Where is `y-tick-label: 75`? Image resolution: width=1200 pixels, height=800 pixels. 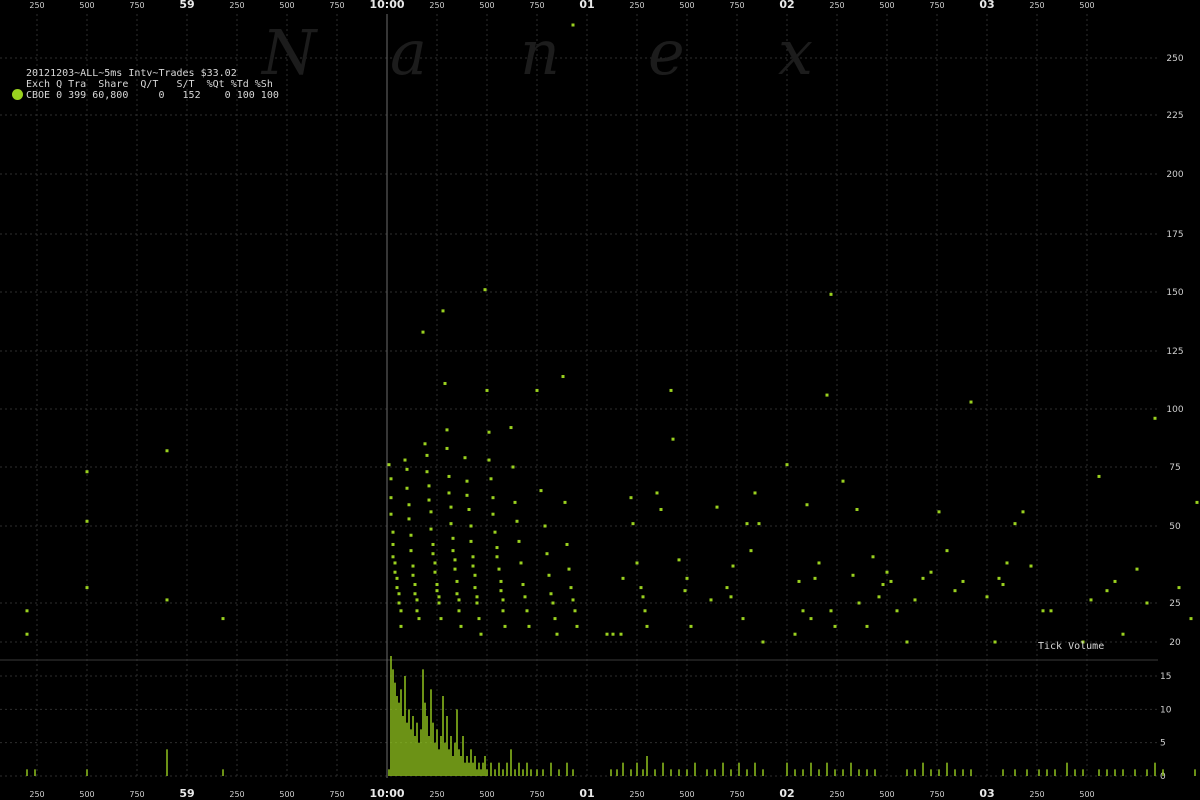
y-tick-label: 75 is located at coordinates (1174, 468).